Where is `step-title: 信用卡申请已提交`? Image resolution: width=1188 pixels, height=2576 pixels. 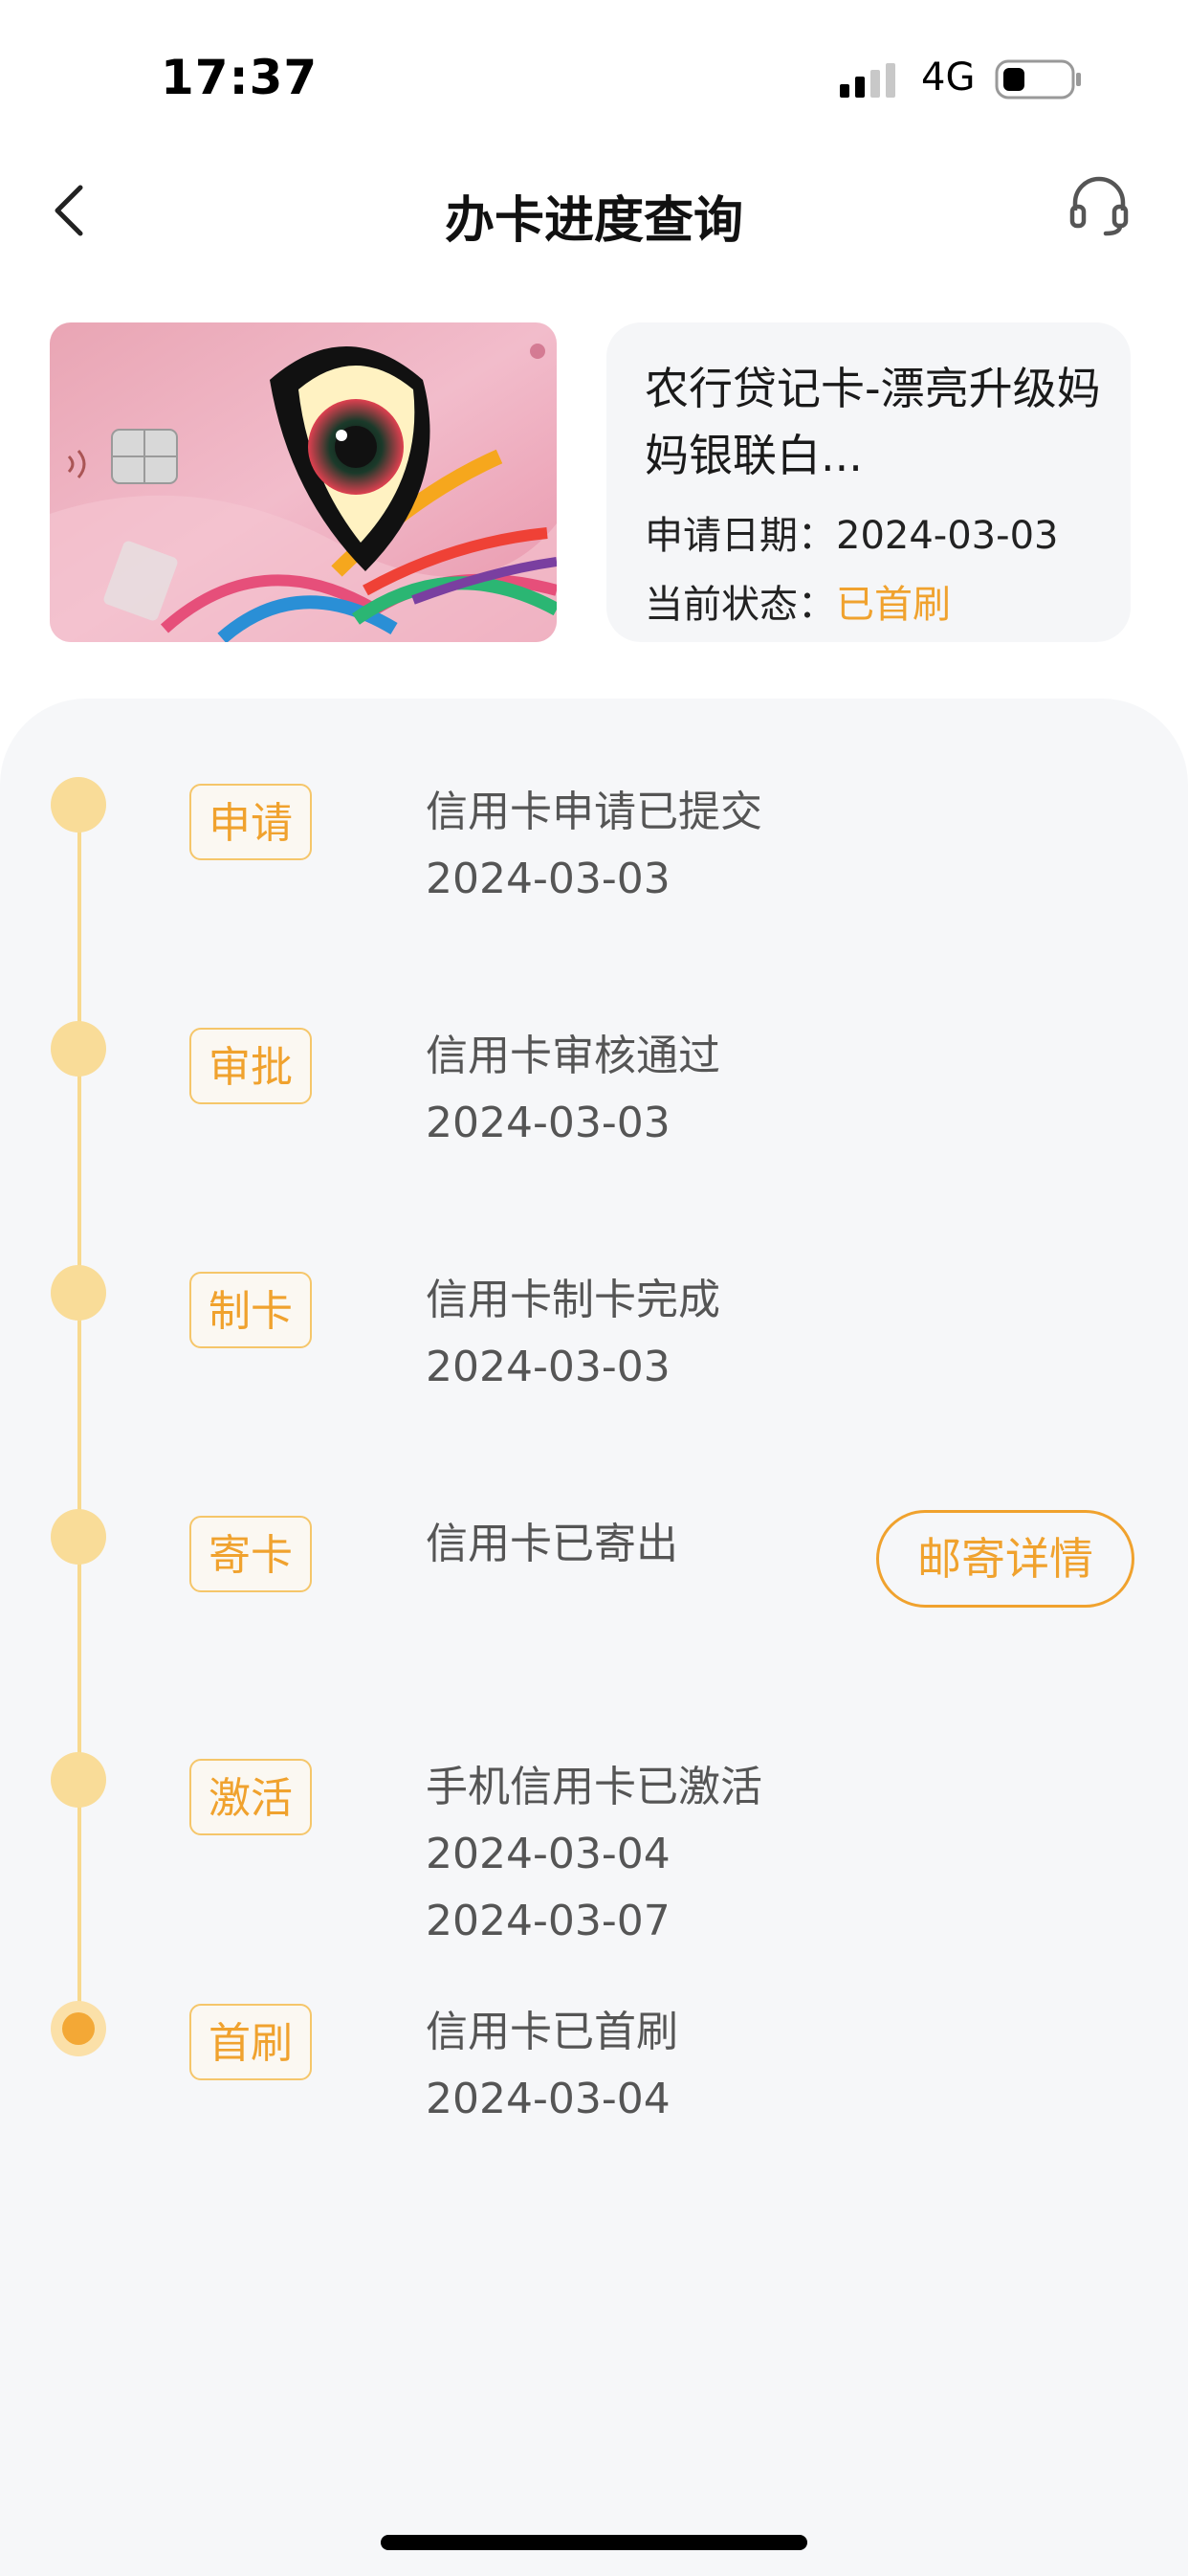
step-title: 信用卡申请已提交 is located at coordinates (594, 812).